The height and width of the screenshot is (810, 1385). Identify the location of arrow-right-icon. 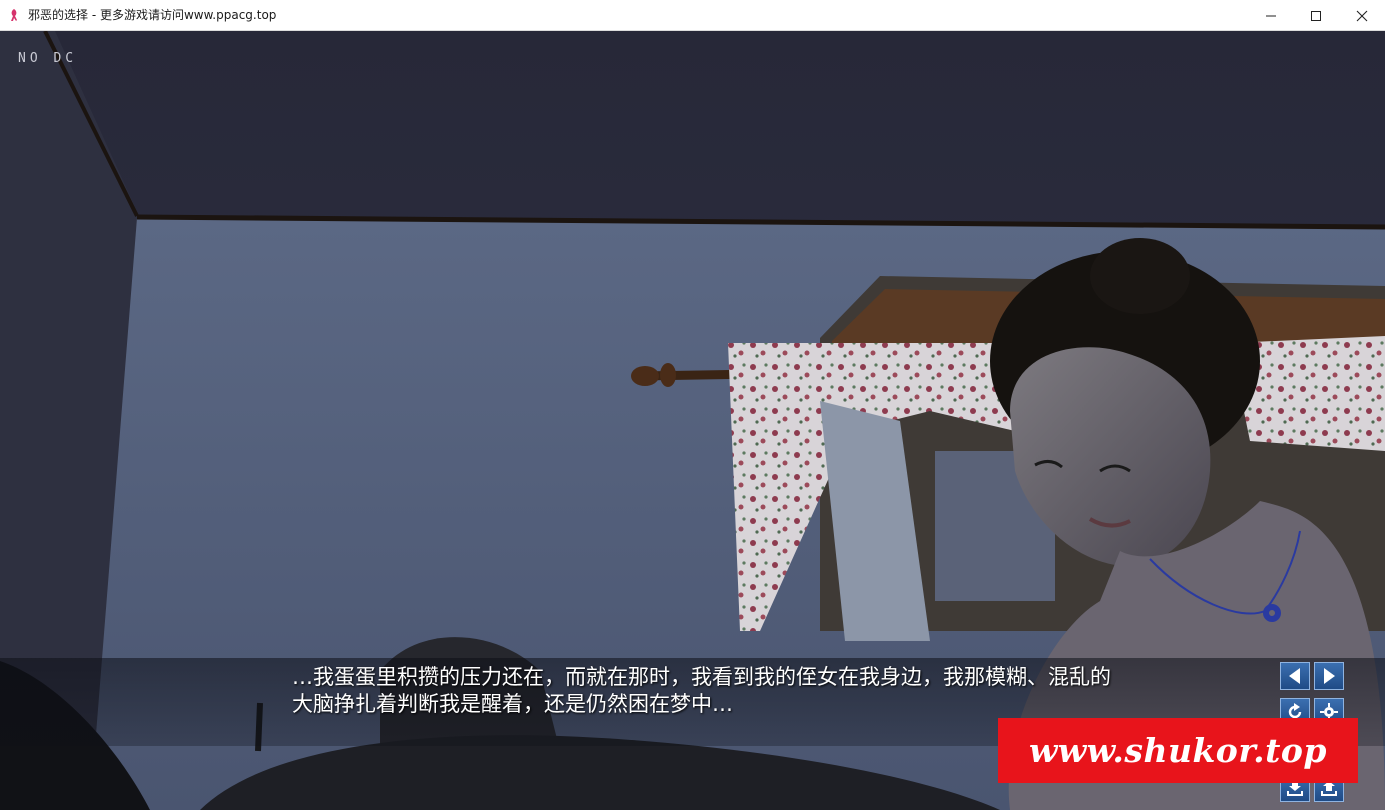
(1329, 676).